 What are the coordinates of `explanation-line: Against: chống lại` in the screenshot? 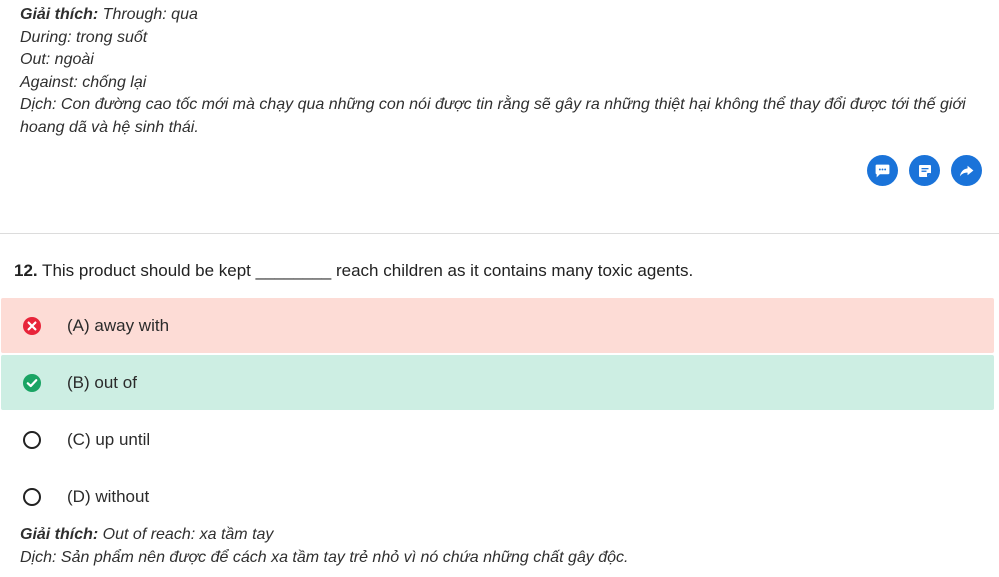 It's located at (83, 82).